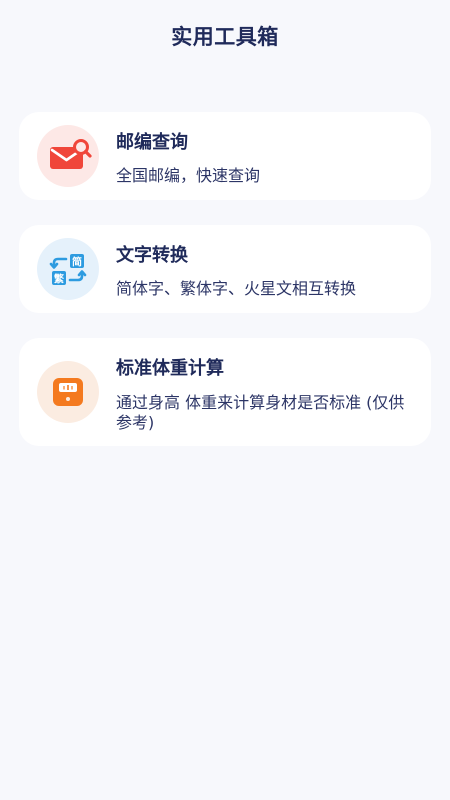  I want to click on tool-card-text-convert: 简 繁 文字转换 简体字、繁体字、火星文相互转换, so click(225, 269).